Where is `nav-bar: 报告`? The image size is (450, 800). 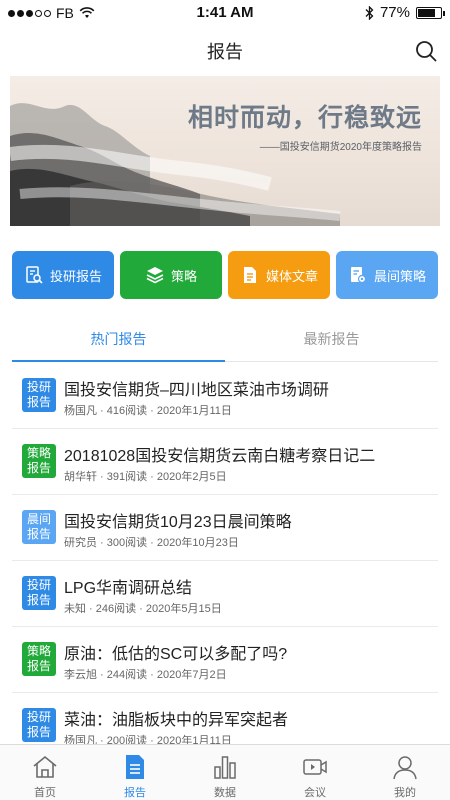
nav-bar: 报告 is located at coordinates (225, 51).